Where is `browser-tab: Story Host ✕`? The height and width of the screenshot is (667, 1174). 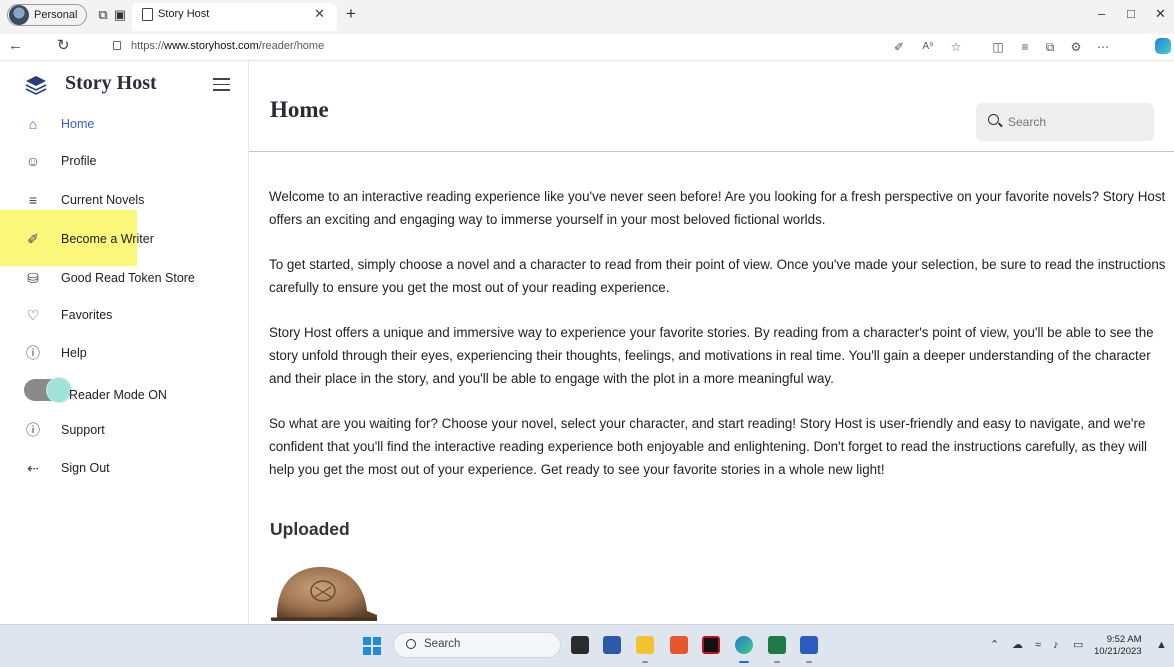 browser-tab: Story Host ✕ is located at coordinates (234, 17).